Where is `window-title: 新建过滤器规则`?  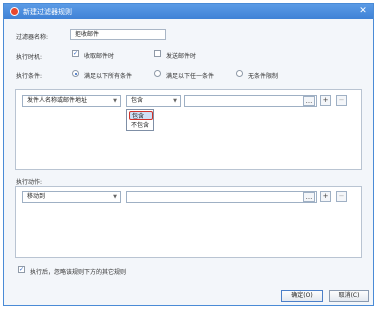
window-title: 新建过滤器规则 is located at coordinates (47, 12).